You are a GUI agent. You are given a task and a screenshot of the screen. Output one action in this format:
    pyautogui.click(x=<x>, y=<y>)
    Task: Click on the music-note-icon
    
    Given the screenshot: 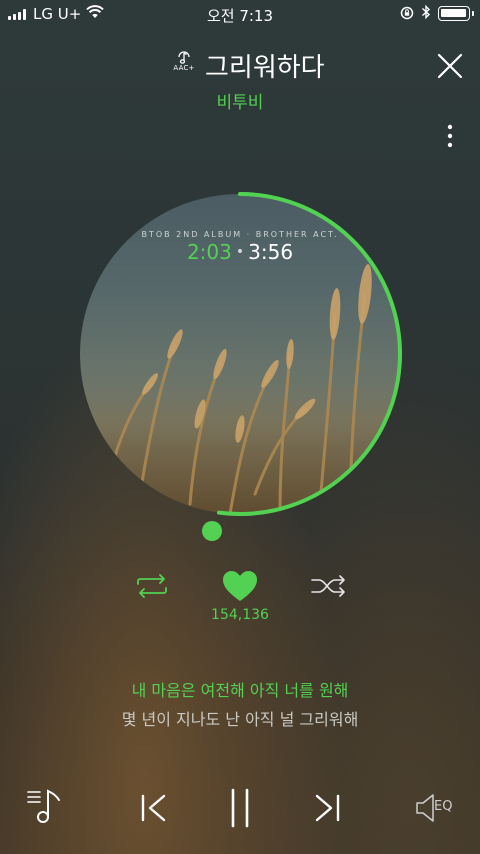 What is the action you would take?
    pyautogui.click(x=184, y=57)
    